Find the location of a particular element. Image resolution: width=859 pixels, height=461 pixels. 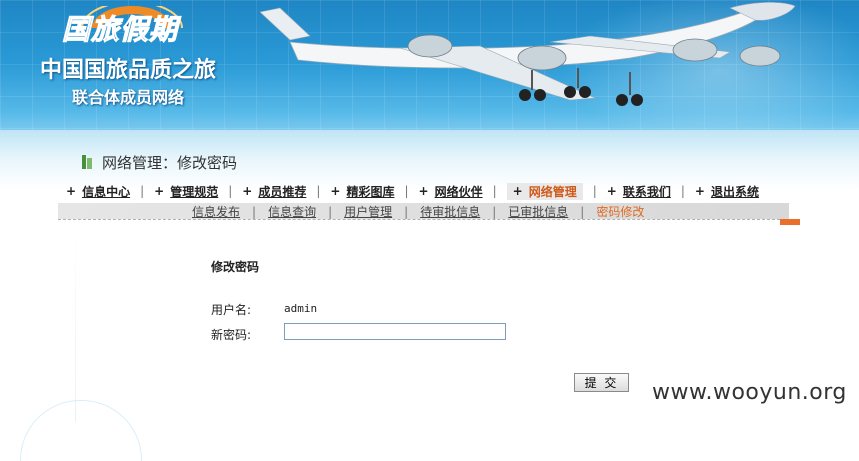

nav-item-label: 成员推荐 is located at coordinates (282, 191).